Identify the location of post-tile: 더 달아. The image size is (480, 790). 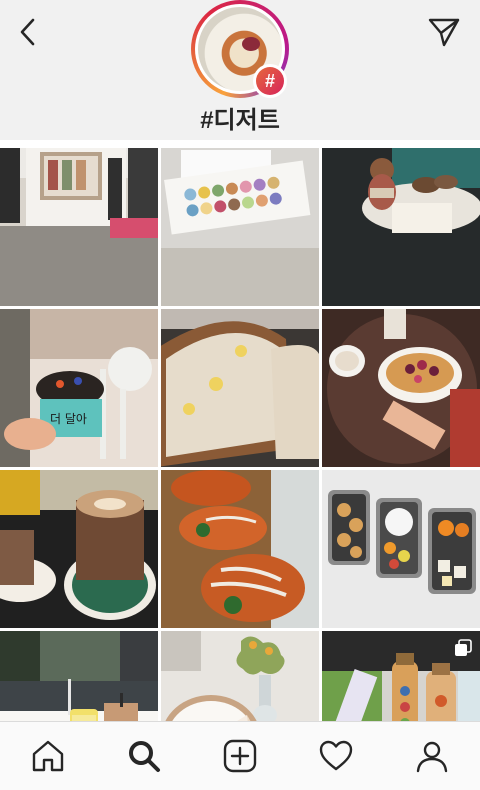
(79, 388).